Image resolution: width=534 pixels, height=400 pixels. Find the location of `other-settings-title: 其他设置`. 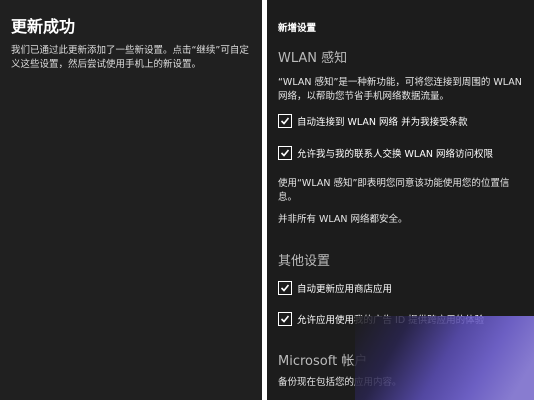

other-settings-title: 其他设置 is located at coordinates (304, 261).